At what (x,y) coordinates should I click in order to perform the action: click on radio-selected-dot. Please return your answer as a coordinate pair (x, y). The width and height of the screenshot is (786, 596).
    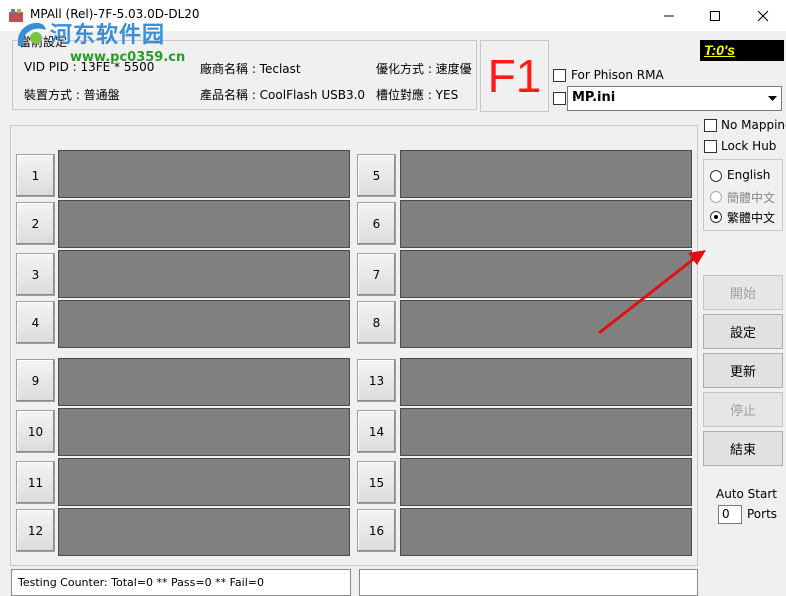
    Looking at the image, I should click on (716, 217).